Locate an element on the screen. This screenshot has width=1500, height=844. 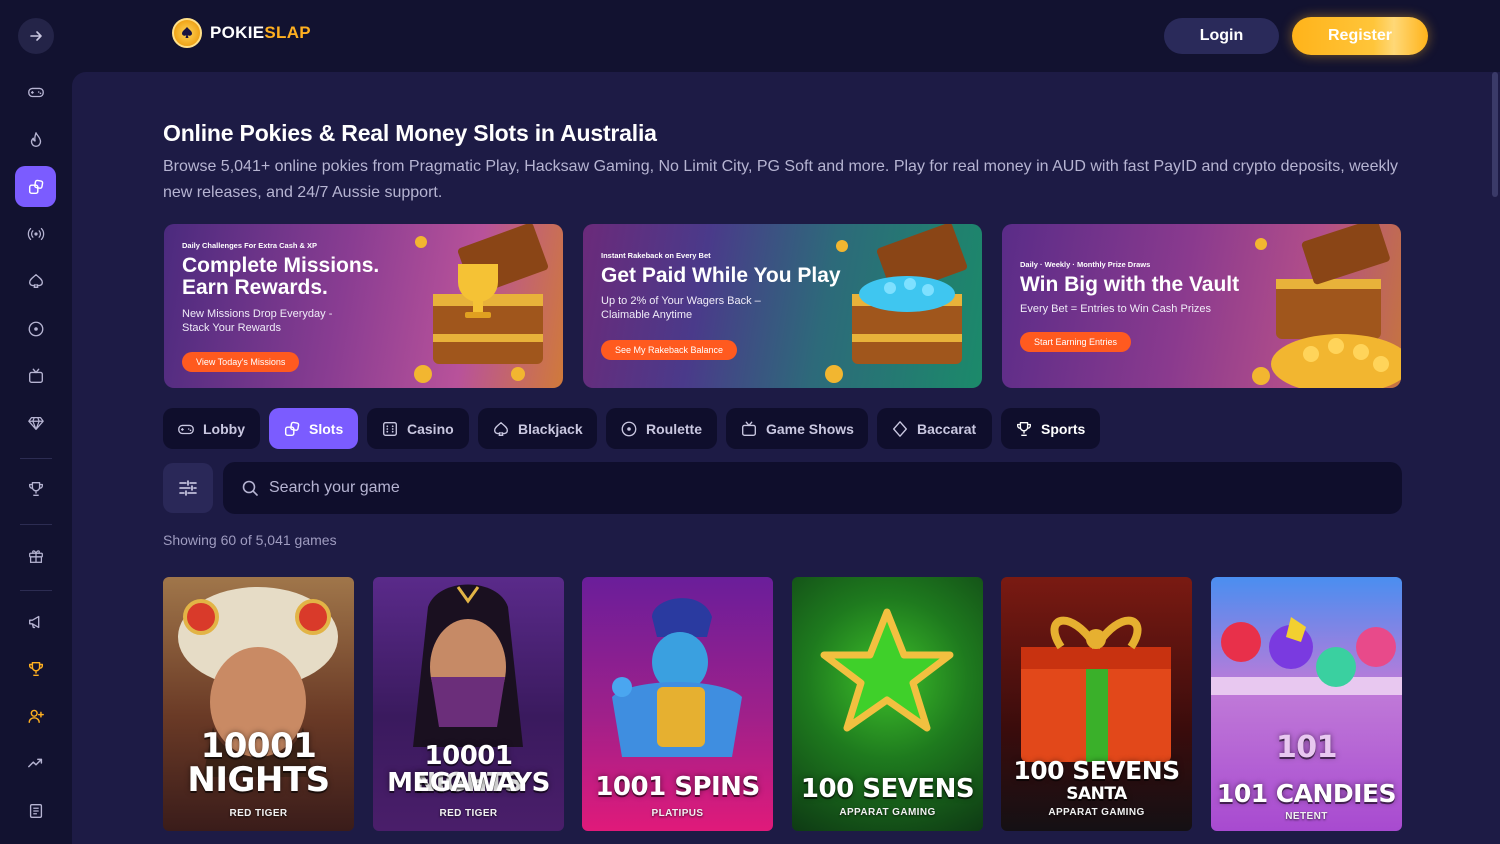
sidebar-item-tournaments is located at coordinates (35, 668).